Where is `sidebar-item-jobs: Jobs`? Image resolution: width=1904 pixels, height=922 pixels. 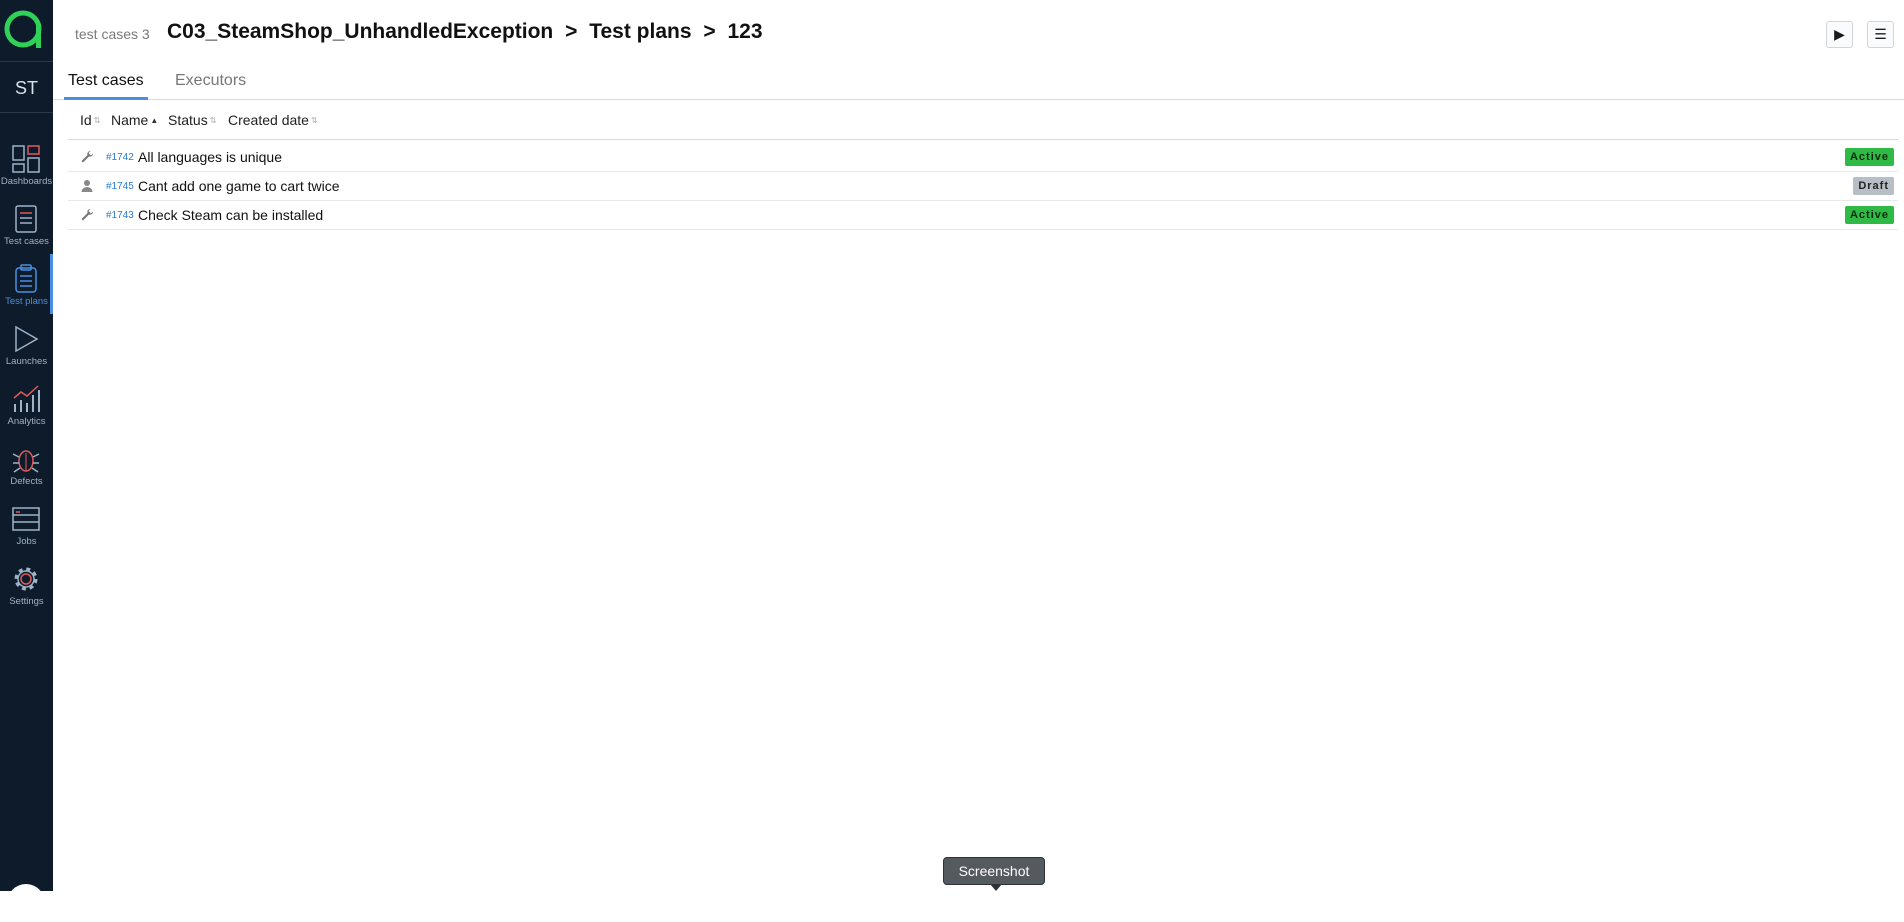 sidebar-item-jobs: Jobs is located at coordinates (26, 524).